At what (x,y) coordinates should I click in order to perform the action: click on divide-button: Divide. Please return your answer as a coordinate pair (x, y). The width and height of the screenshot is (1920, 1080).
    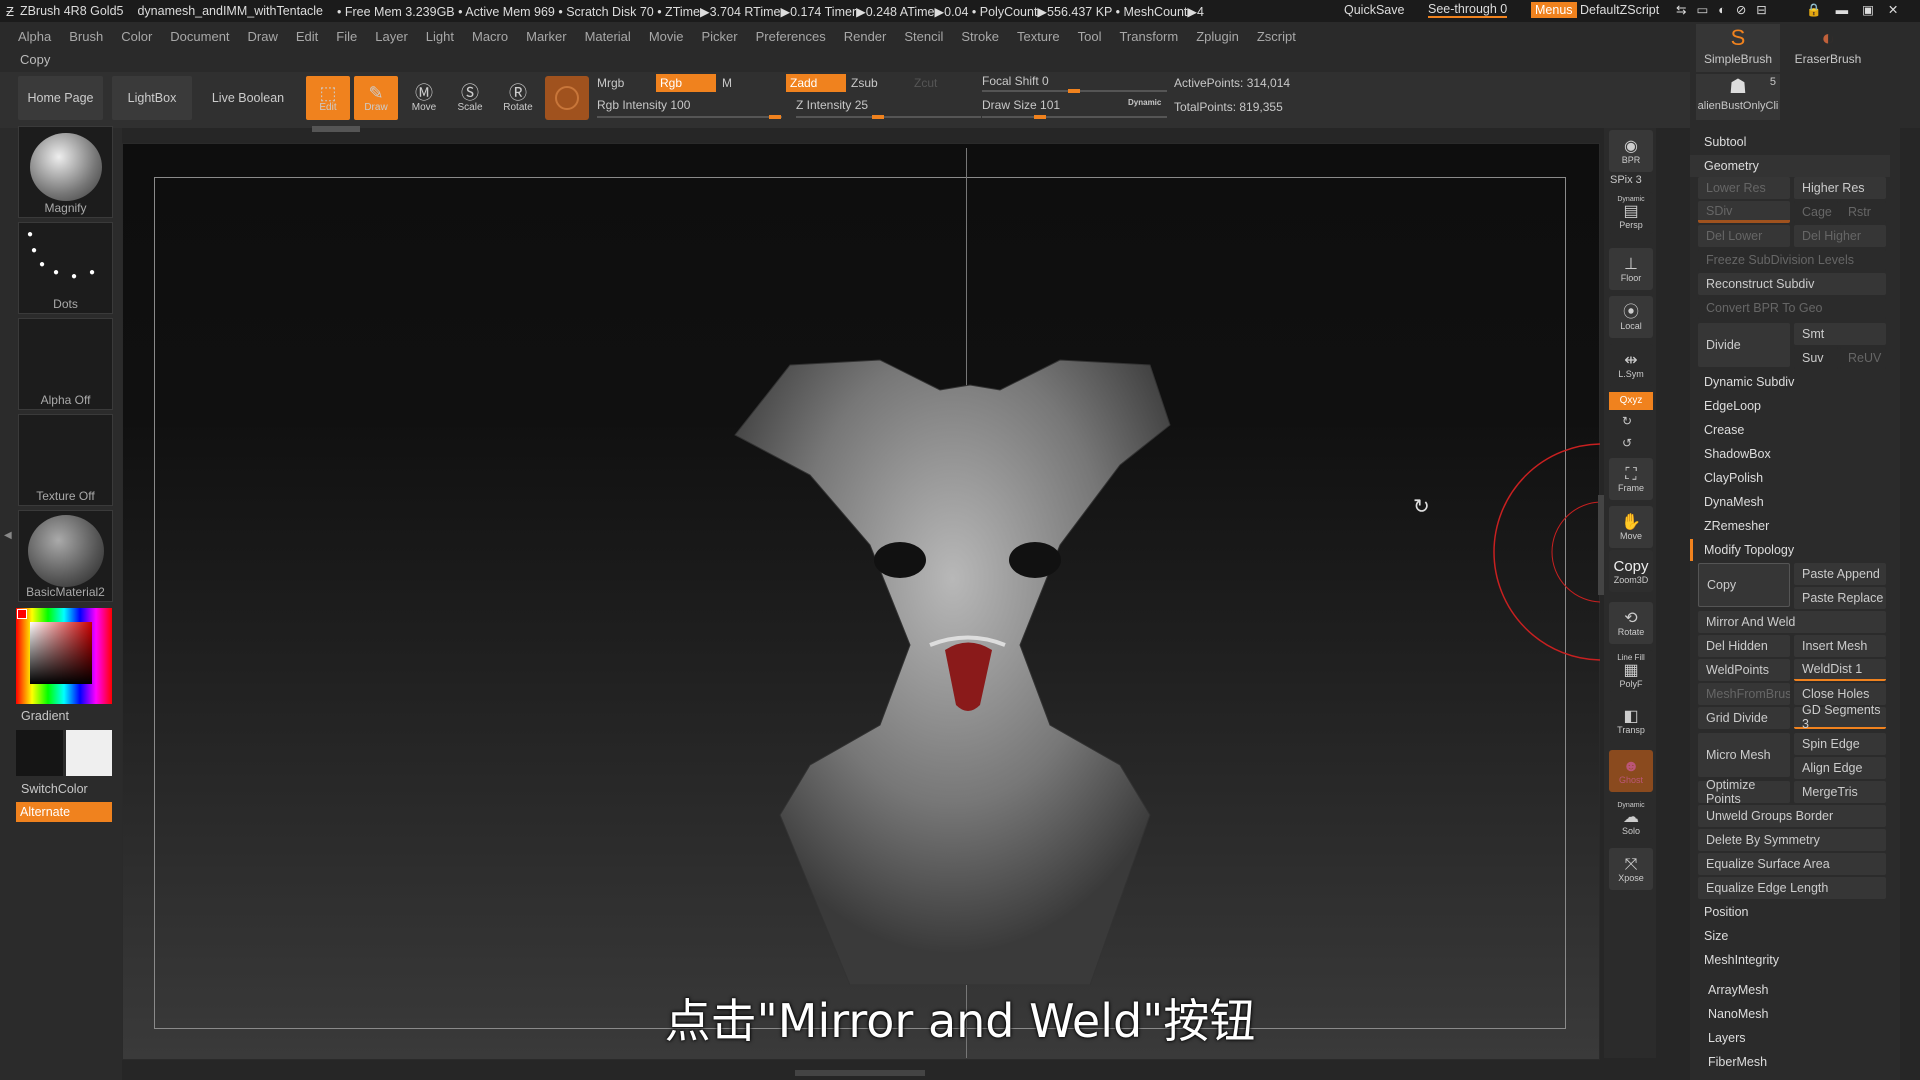
    Looking at the image, I should click on (1744, 345).